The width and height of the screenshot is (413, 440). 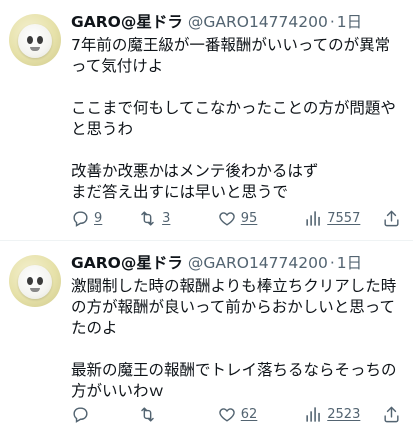 I want to click on tweet-line: 激闘制した時の報酬よりも棒立ちクリアした時, so click(x=234, y=286).